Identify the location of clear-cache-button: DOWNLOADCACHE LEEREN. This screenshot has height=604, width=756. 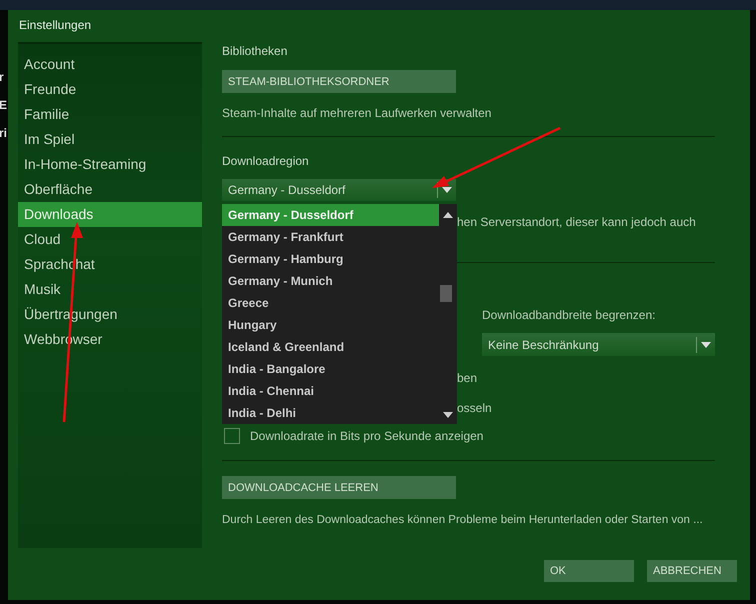
(339, 487).